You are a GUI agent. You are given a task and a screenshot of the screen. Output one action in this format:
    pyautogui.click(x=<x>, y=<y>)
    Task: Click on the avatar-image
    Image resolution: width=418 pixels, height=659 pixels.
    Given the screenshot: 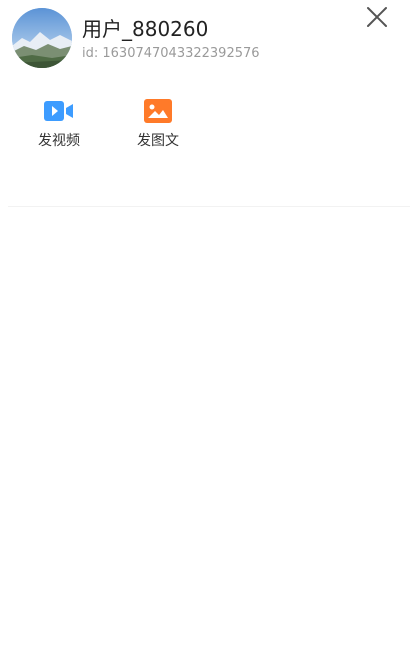 What is the action you would take?
    pyautogui.click(x=42, y=38)
    